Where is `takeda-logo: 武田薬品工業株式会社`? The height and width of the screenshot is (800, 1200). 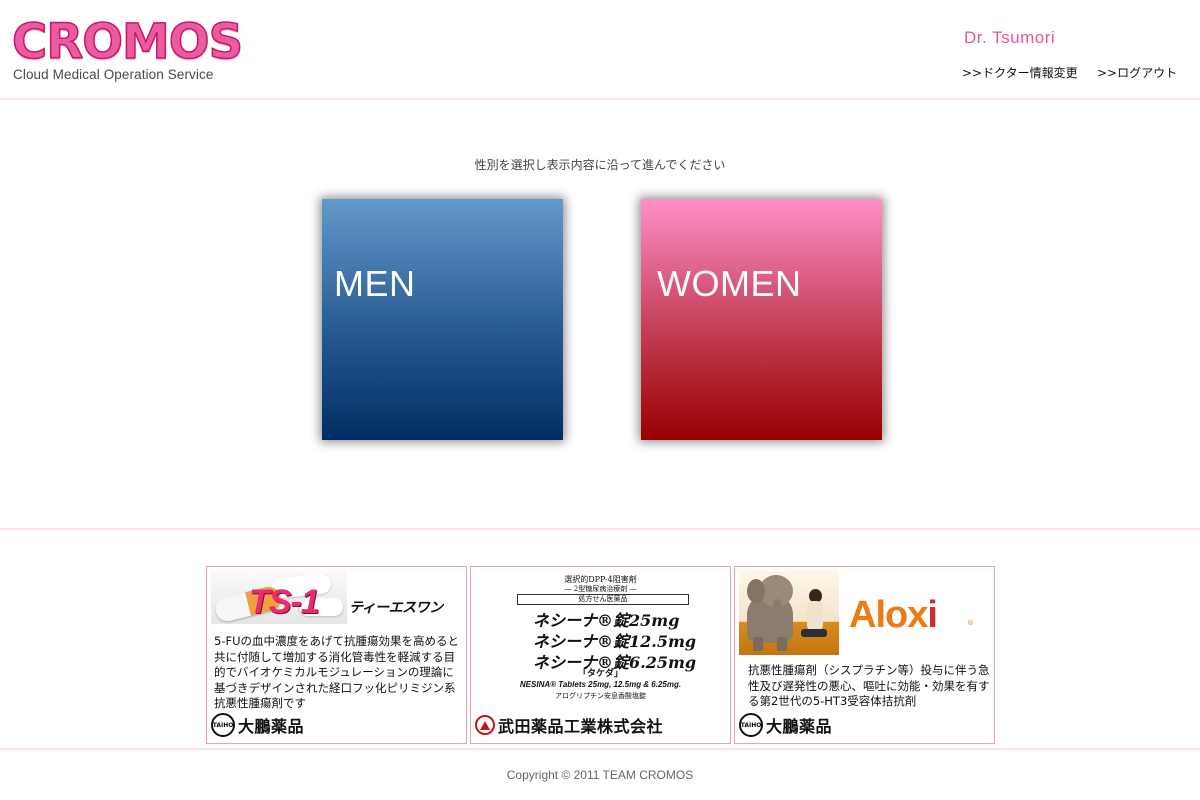
takeda-logo: 武田薬品工業株式会社 is located at coordinates (569, 725).